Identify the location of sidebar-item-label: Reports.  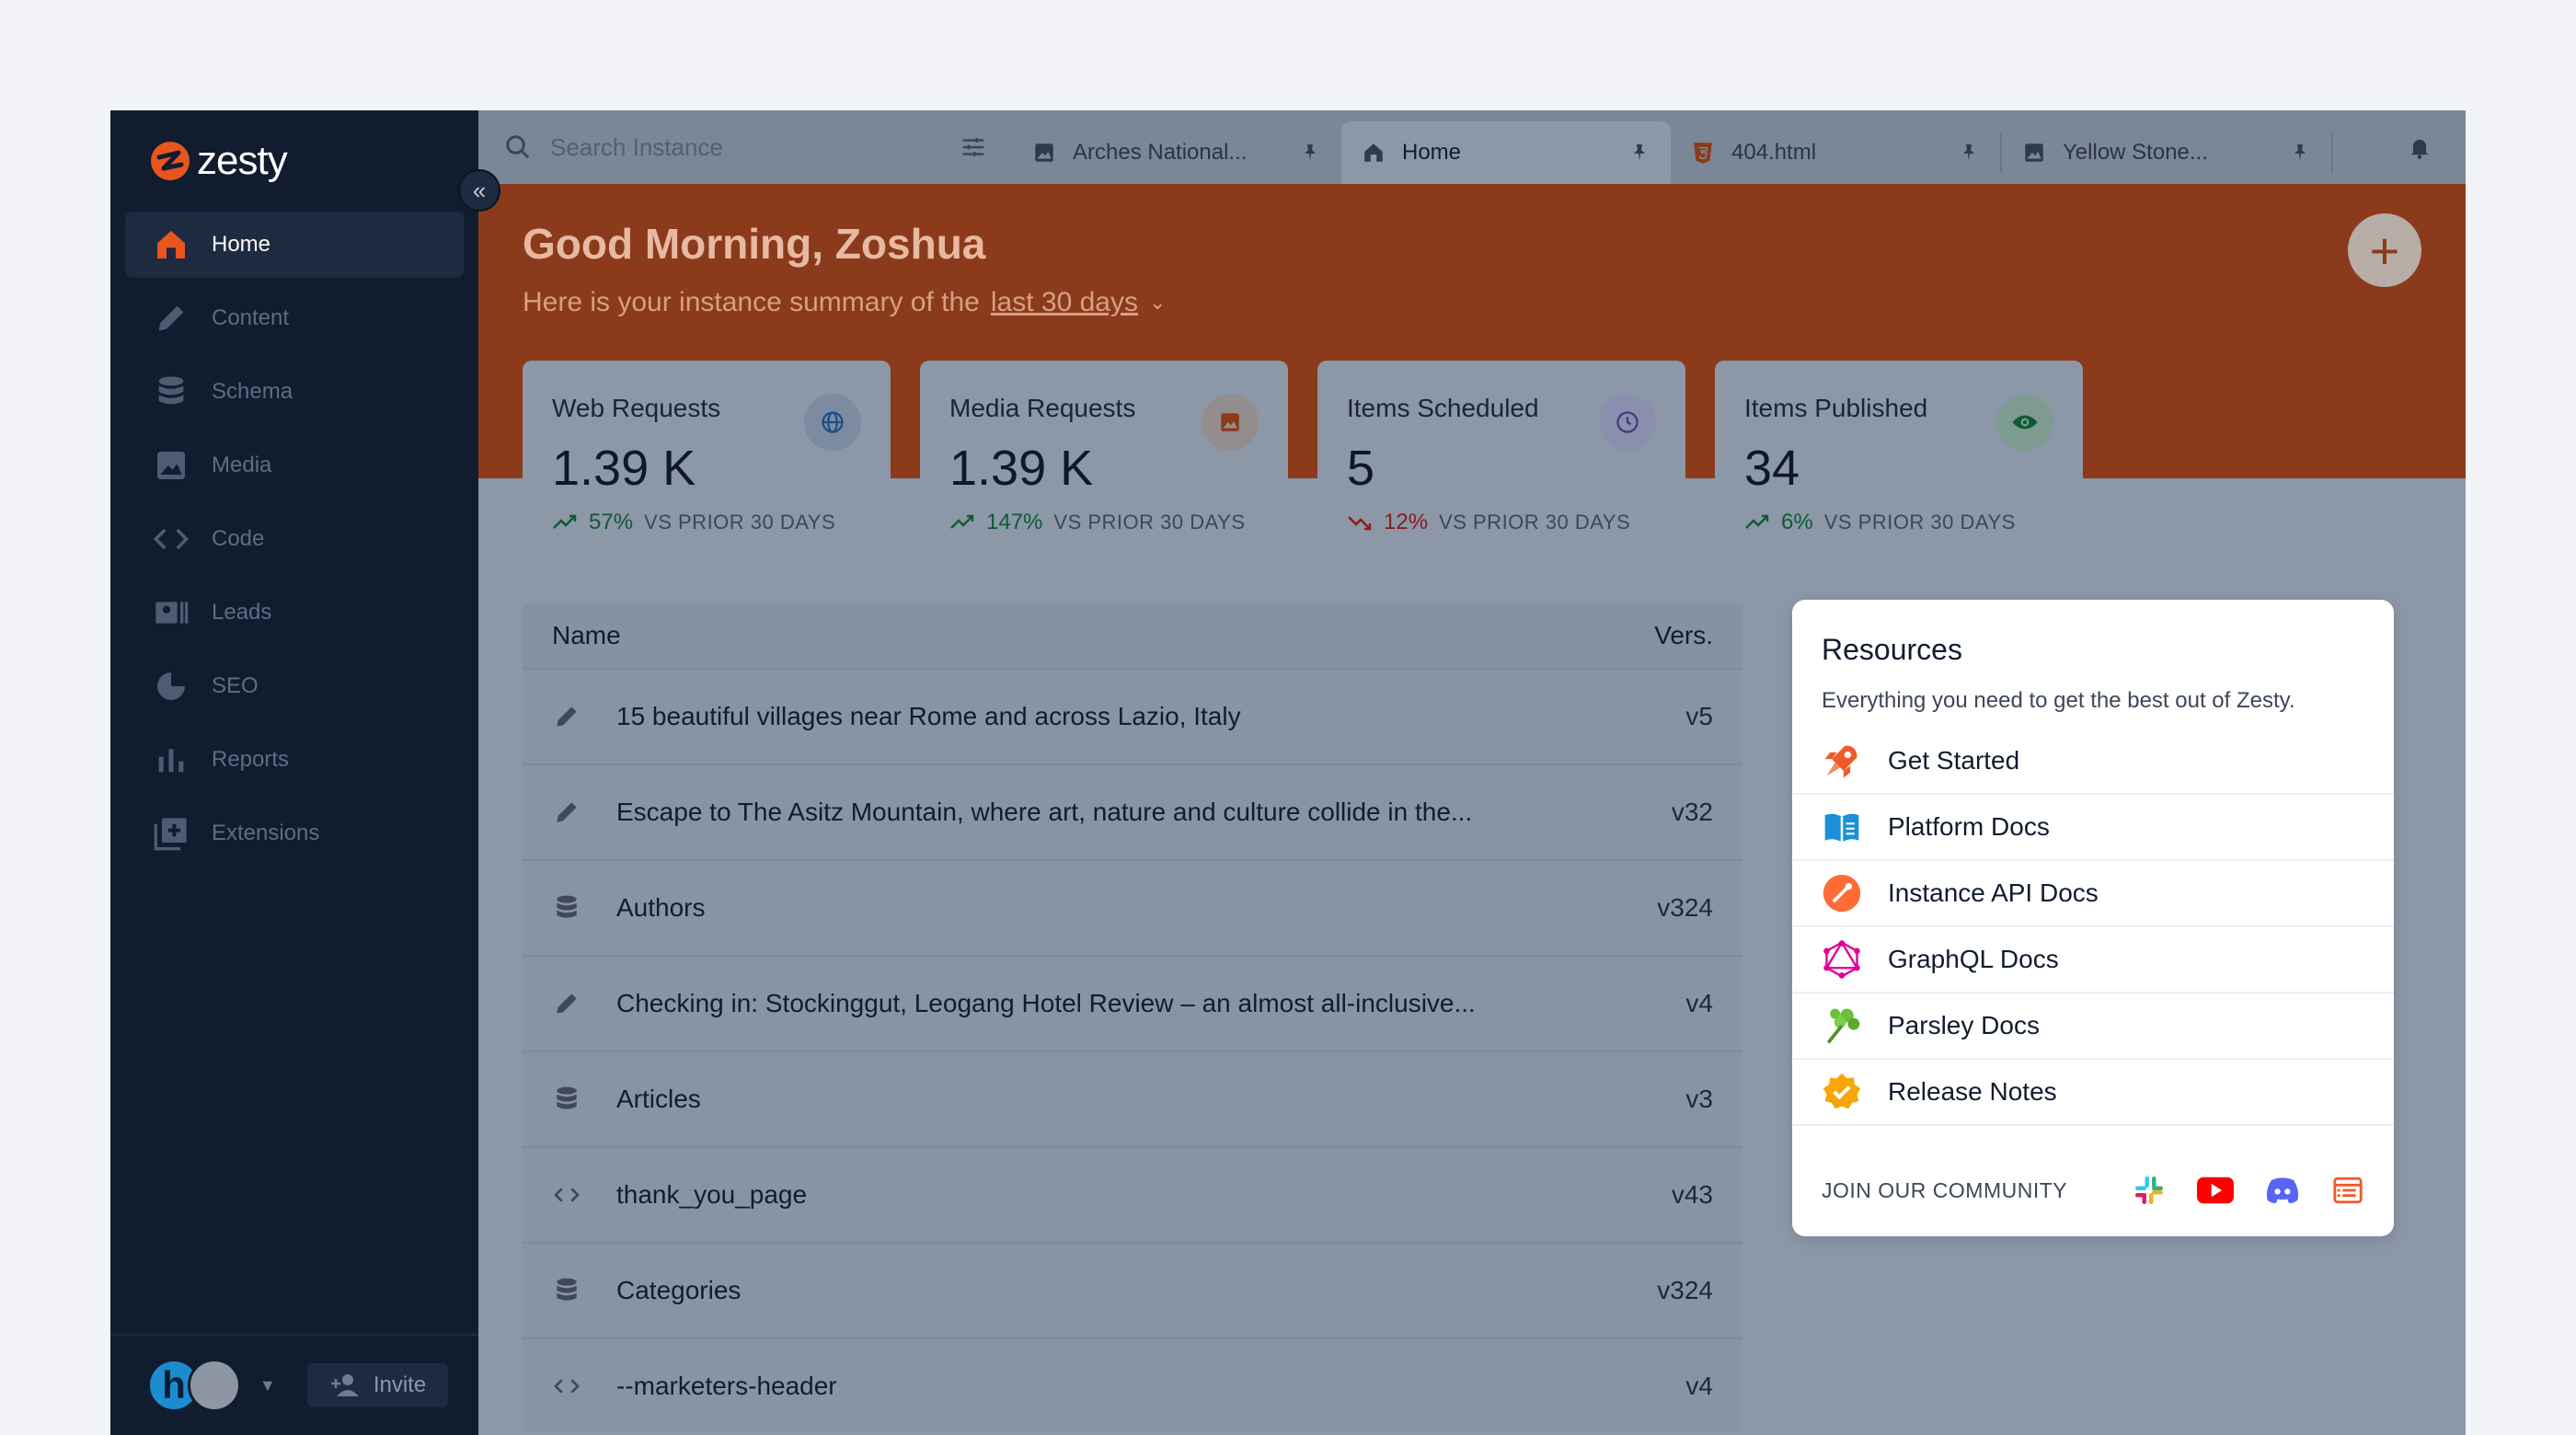
(251, 759).